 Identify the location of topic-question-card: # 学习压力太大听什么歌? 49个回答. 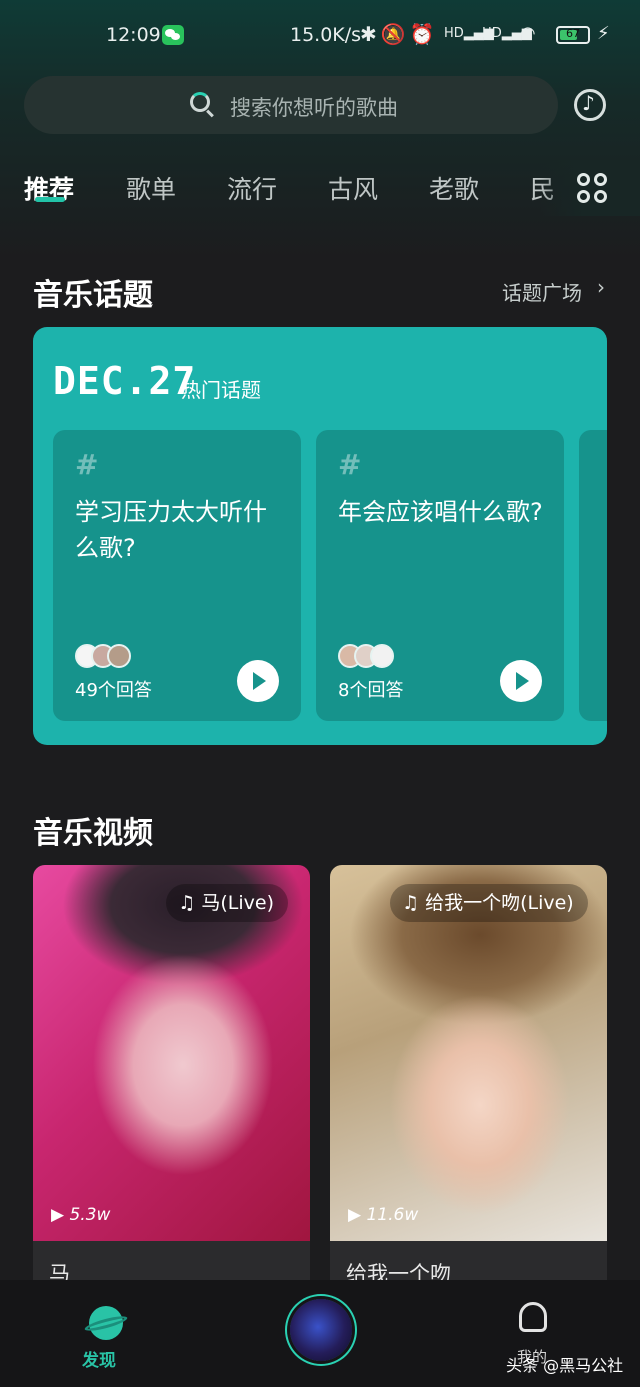
(177, 575).